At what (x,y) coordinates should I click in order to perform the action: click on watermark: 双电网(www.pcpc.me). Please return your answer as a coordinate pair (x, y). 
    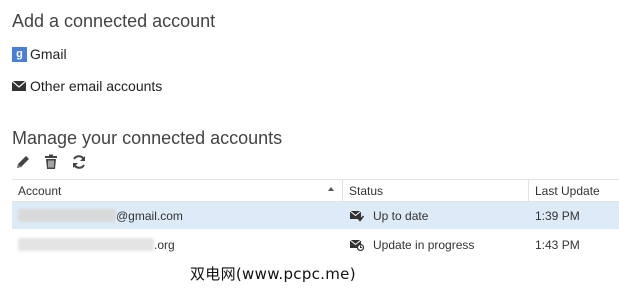
    Looking at the image, I should click on (273, 274).